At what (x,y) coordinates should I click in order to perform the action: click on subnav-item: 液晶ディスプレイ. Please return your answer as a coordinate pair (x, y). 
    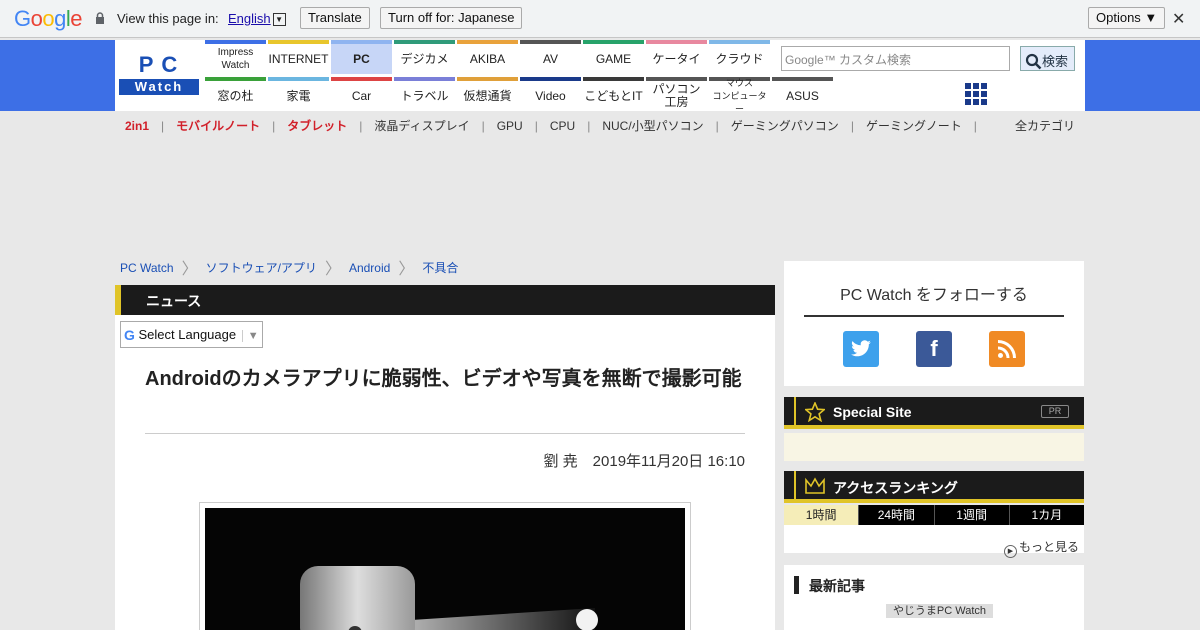
    Looking at the image, I should click on (421, 126).